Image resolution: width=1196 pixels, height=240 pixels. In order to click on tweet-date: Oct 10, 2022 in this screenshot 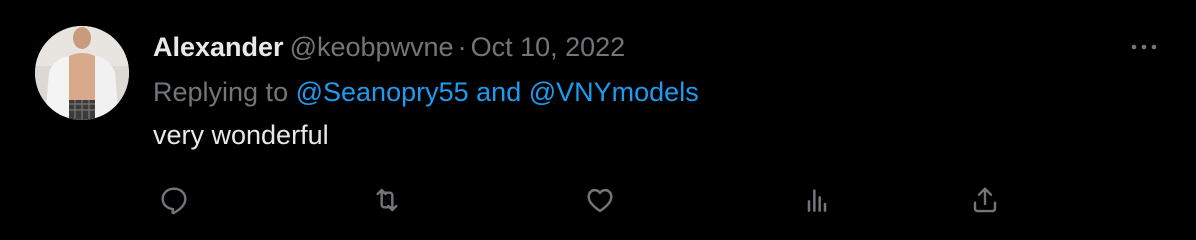, I will do `click(548, 47)`.